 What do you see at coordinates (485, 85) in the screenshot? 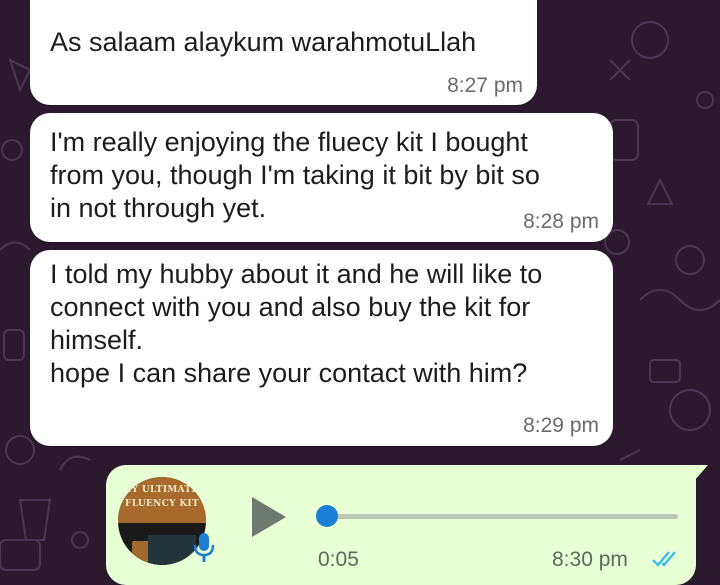
I see `message-timestamp: 8:27 pm` at bounding box center [485, 85].